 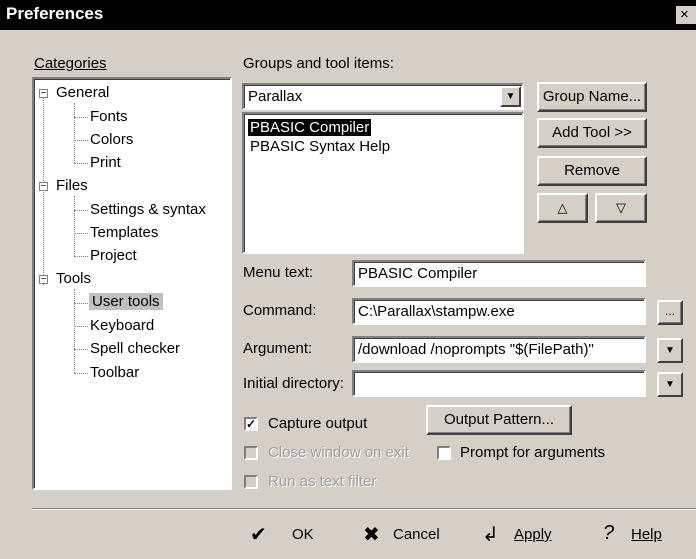 What do you see at coordinates (364, 509) in the screenshot?
I see `footer-divider` at bounding box center [364, 509].